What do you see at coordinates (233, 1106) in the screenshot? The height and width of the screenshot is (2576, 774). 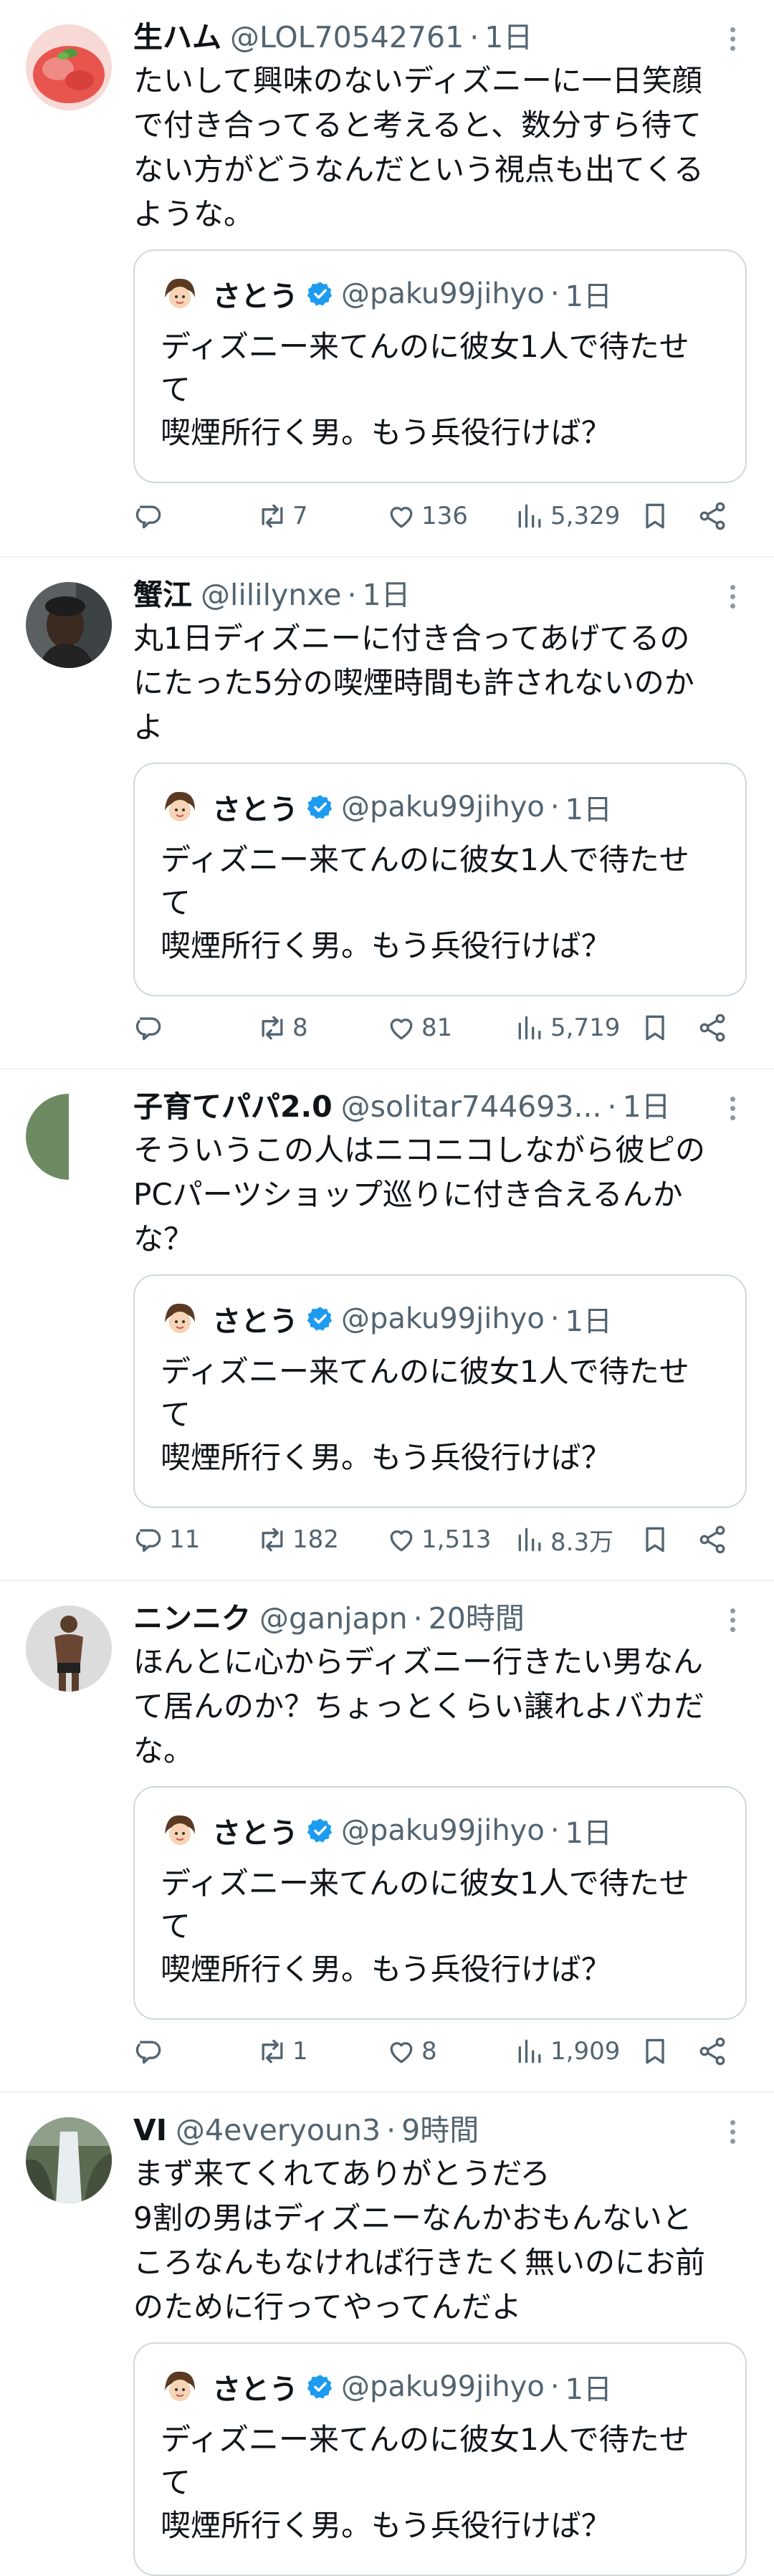 I see `display-name: 子育てパパ2.0` at bounding box center [233, 1106].